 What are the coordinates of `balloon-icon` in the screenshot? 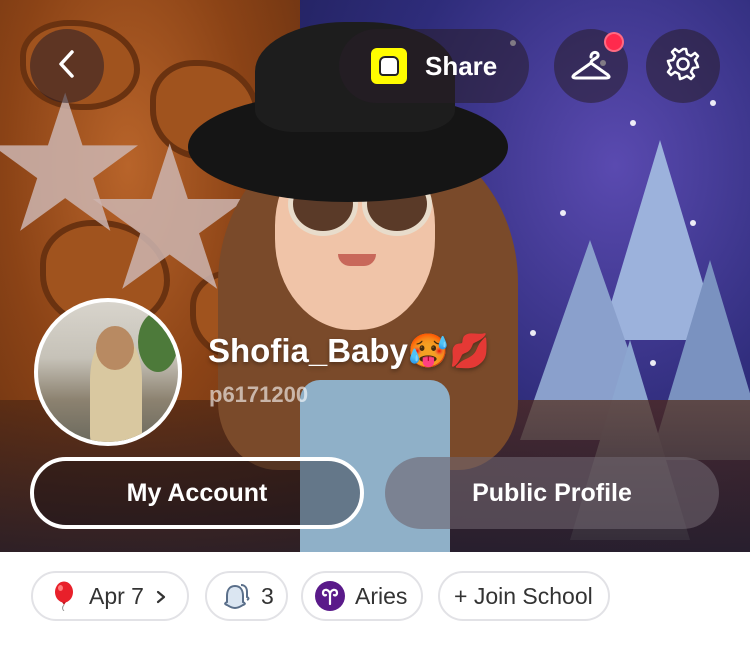 It's located at (64, 596).